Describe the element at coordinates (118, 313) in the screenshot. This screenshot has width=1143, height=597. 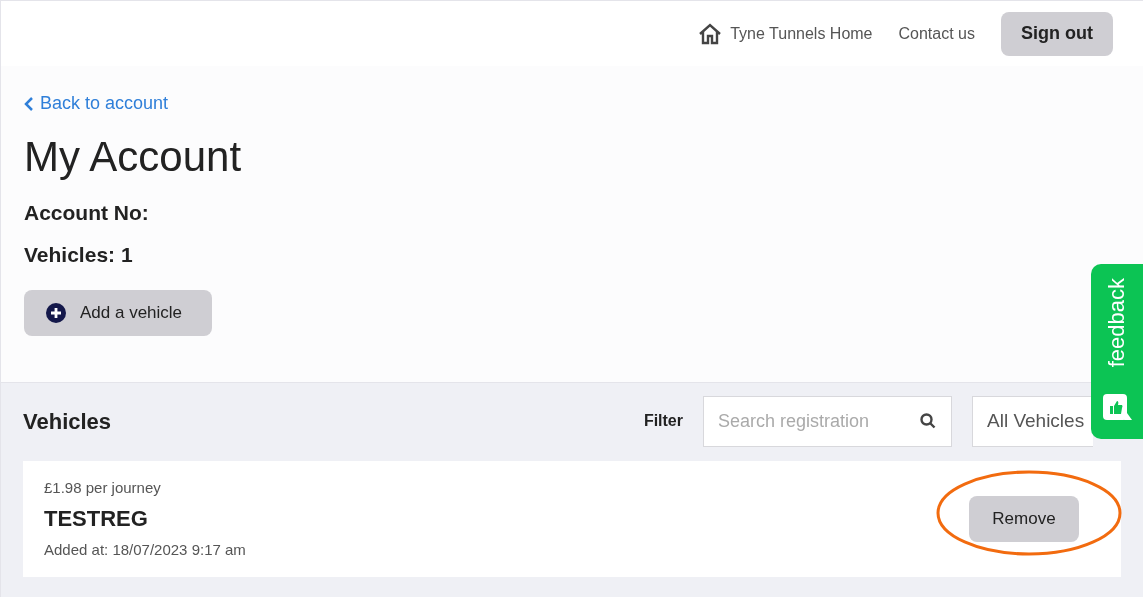
I see `add-vehicle-button: Add a vehicle` at that location.